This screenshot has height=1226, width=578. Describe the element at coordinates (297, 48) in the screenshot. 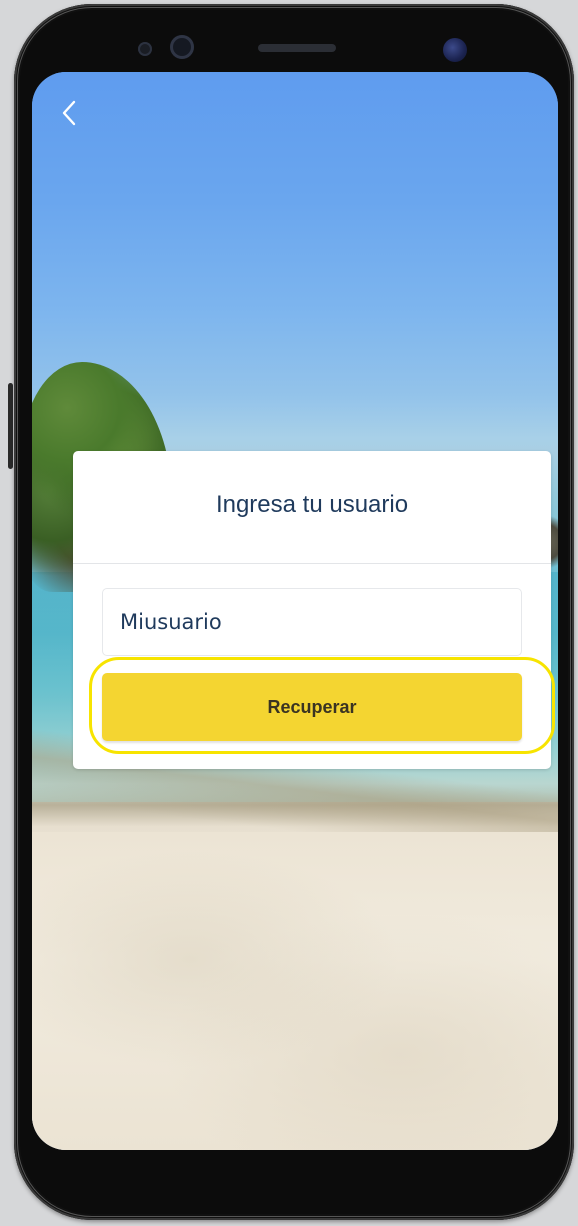

I see `earpiece-speaker` at that location.